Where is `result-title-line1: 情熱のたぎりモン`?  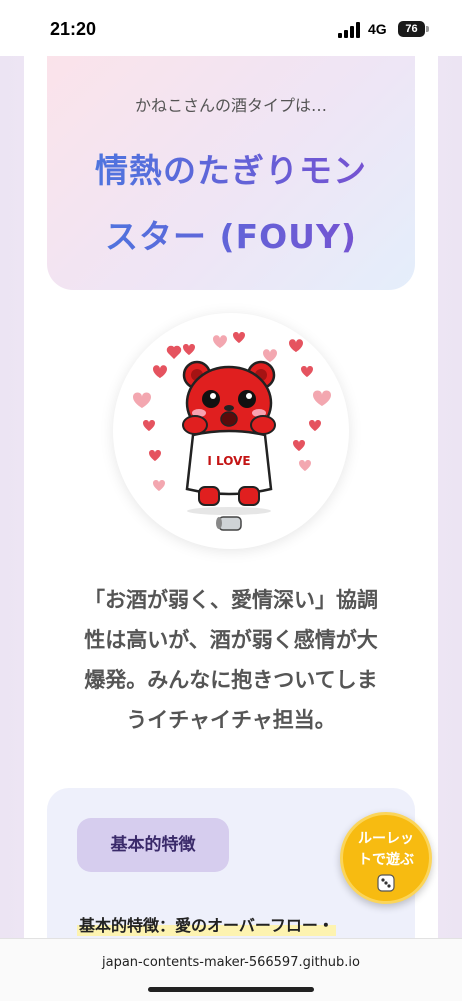 result-title-line1: 情熱のたぎりモン is located at coordinates (231, 170).